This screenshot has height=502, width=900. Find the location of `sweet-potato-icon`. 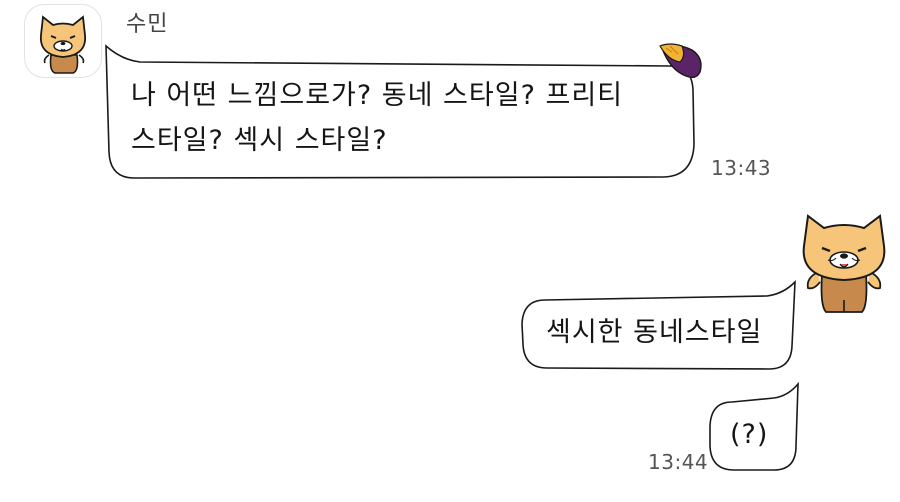

sweet-potato-icon is located at coordinates (680, 61).